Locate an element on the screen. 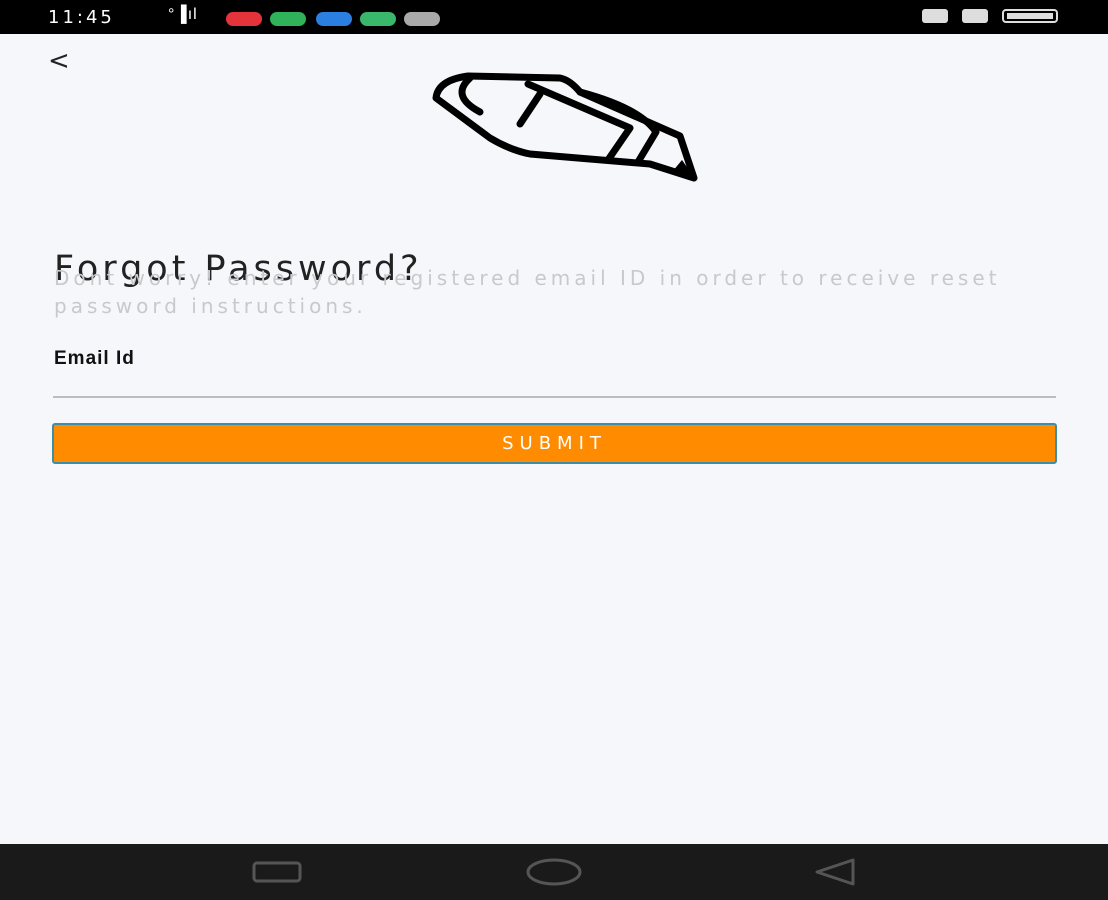 The height and width of the screenshot is (900, 1108). submit-button: SUBMIT is located at coordinates (554, 443).